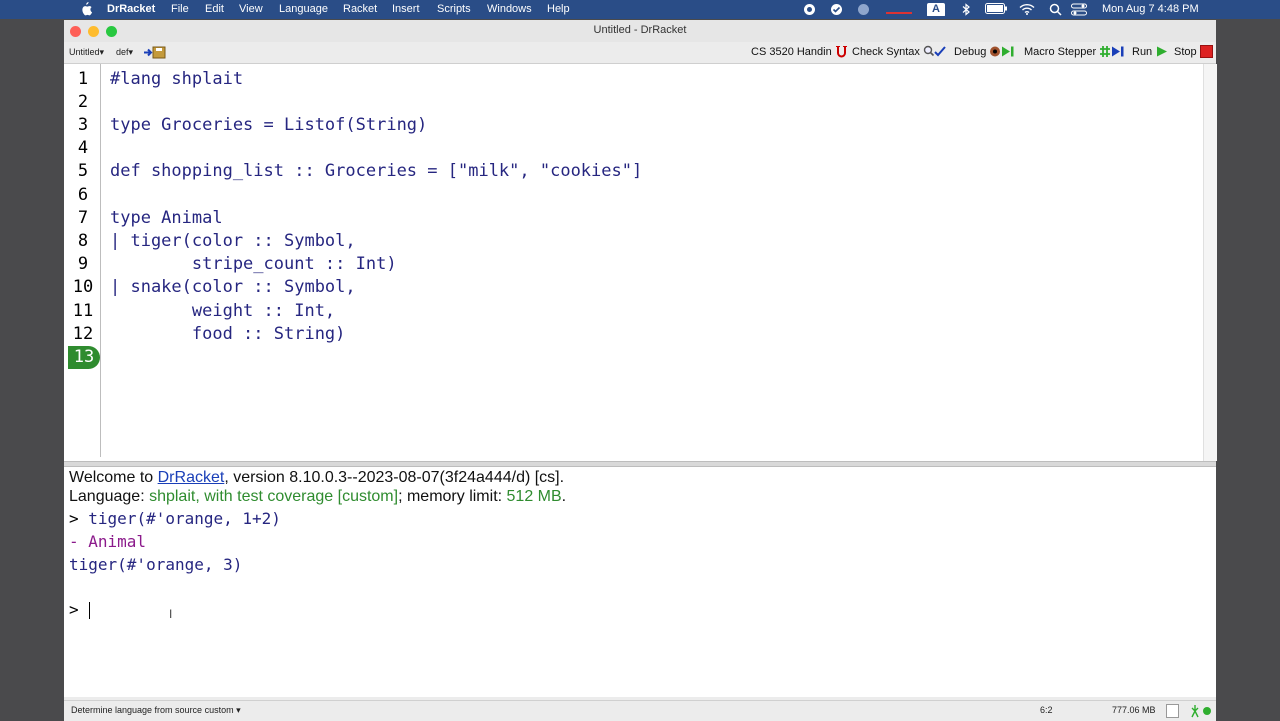  I want to click on line-number: 2, so click(83, 102).